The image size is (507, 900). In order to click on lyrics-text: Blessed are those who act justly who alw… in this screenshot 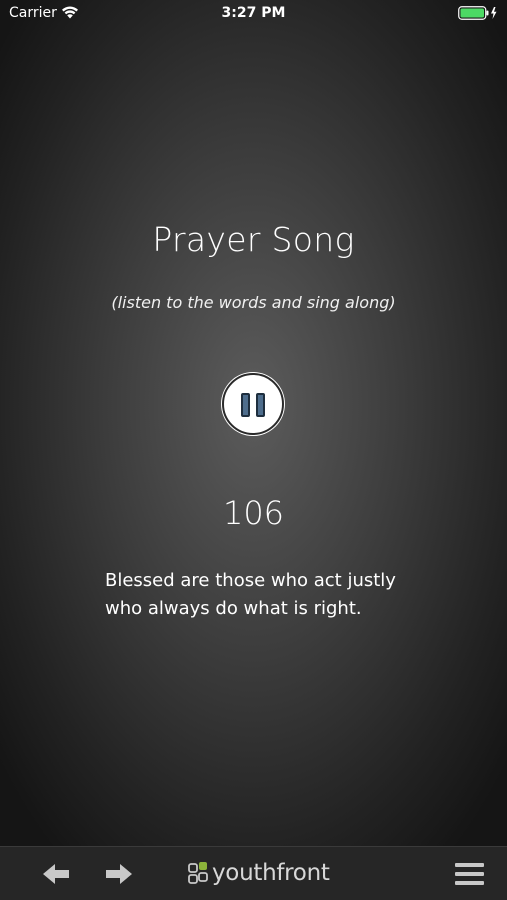, I will do `click(295, 595)`.